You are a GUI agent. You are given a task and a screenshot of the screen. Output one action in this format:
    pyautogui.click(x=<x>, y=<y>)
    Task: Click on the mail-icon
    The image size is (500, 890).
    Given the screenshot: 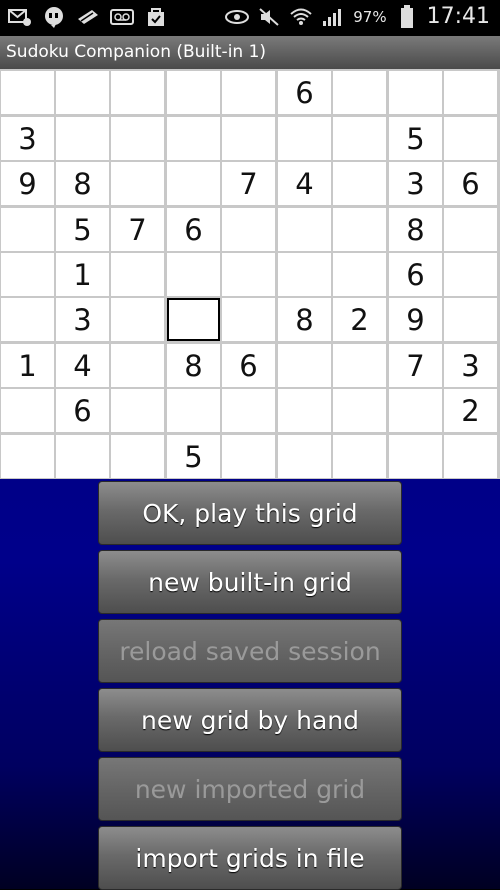 What is the action you would take?
    pyautogui.click(x=20, y=17)
    